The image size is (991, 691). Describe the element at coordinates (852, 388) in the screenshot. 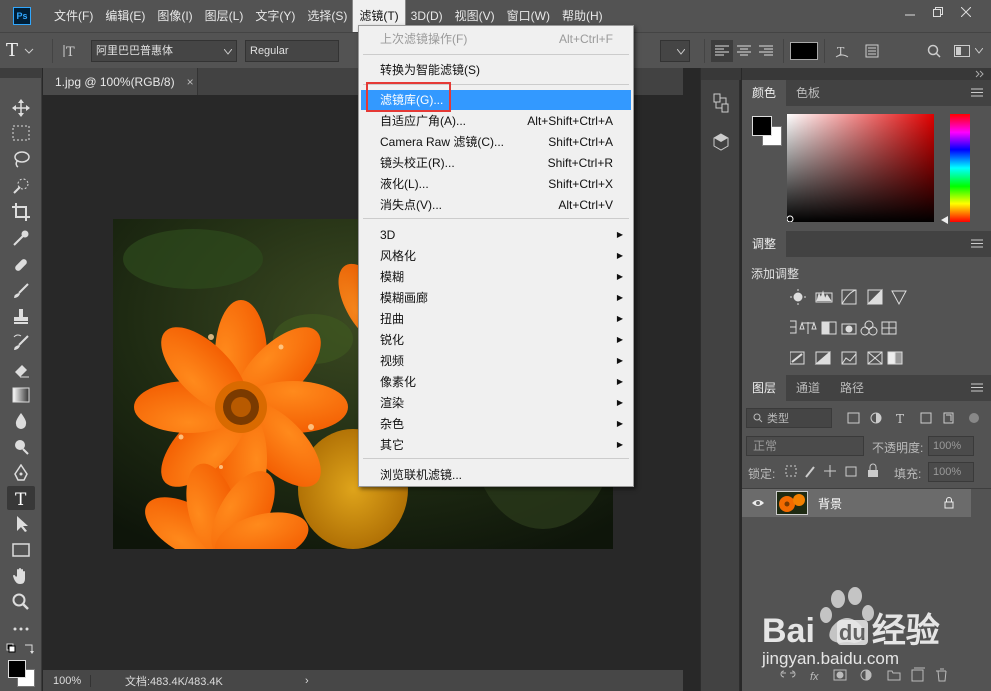

I see `tab-paths: 路径` at that location.